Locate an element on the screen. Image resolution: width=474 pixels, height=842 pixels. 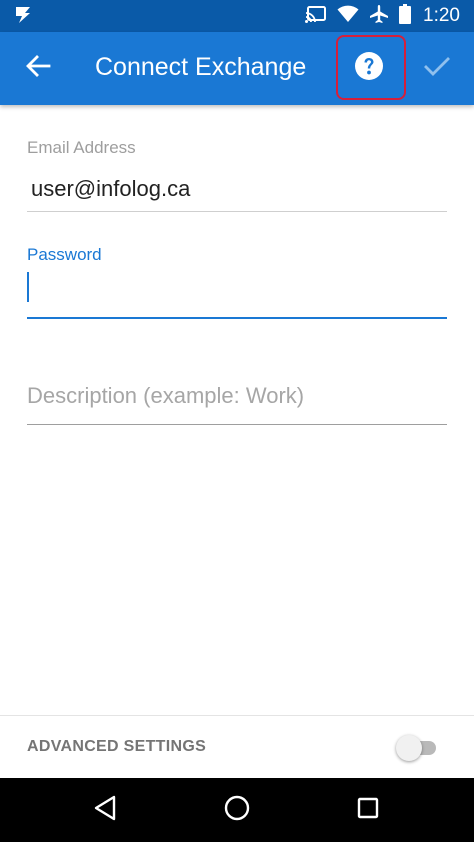
nav-recents-icon is located at coordinates (368, 810).